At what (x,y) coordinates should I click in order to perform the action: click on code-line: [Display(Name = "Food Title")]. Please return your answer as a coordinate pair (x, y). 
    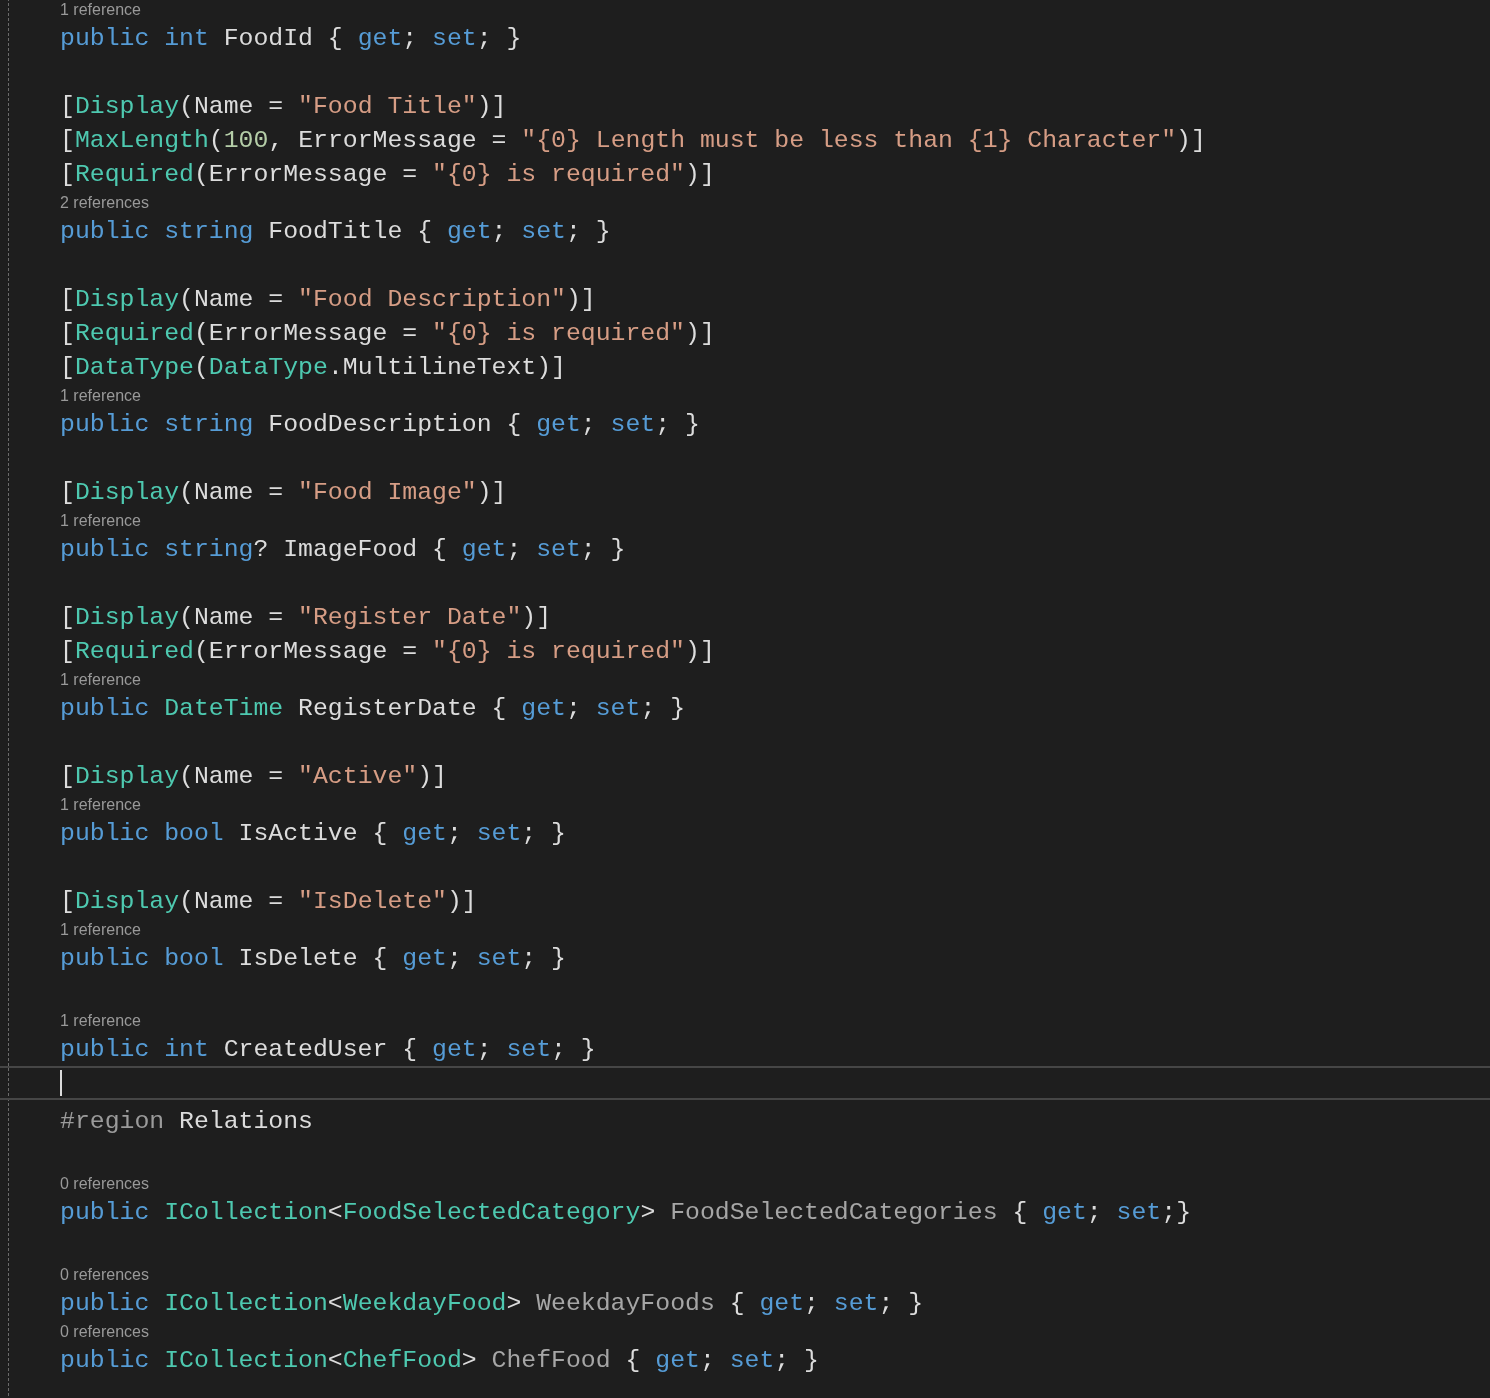
    Looking at the image, I should click on (283, 106).